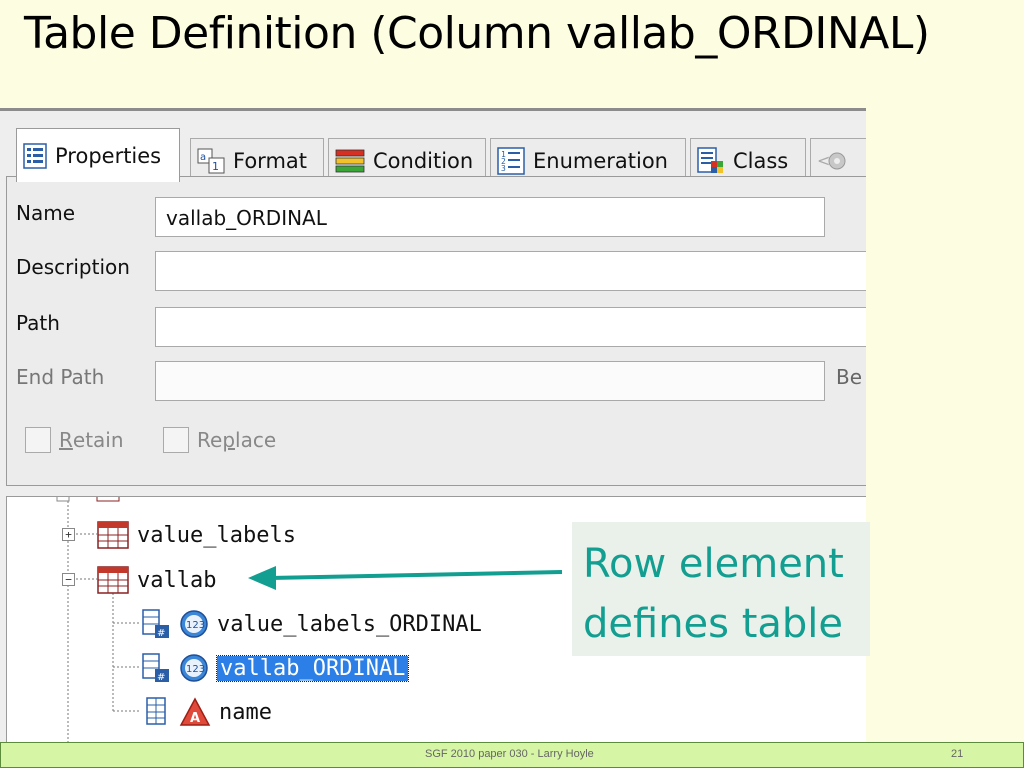 This screenshot has width=1024, height=768. I want to click on tree-node-label: value_labels_ORDINAL, so click(349, 624).